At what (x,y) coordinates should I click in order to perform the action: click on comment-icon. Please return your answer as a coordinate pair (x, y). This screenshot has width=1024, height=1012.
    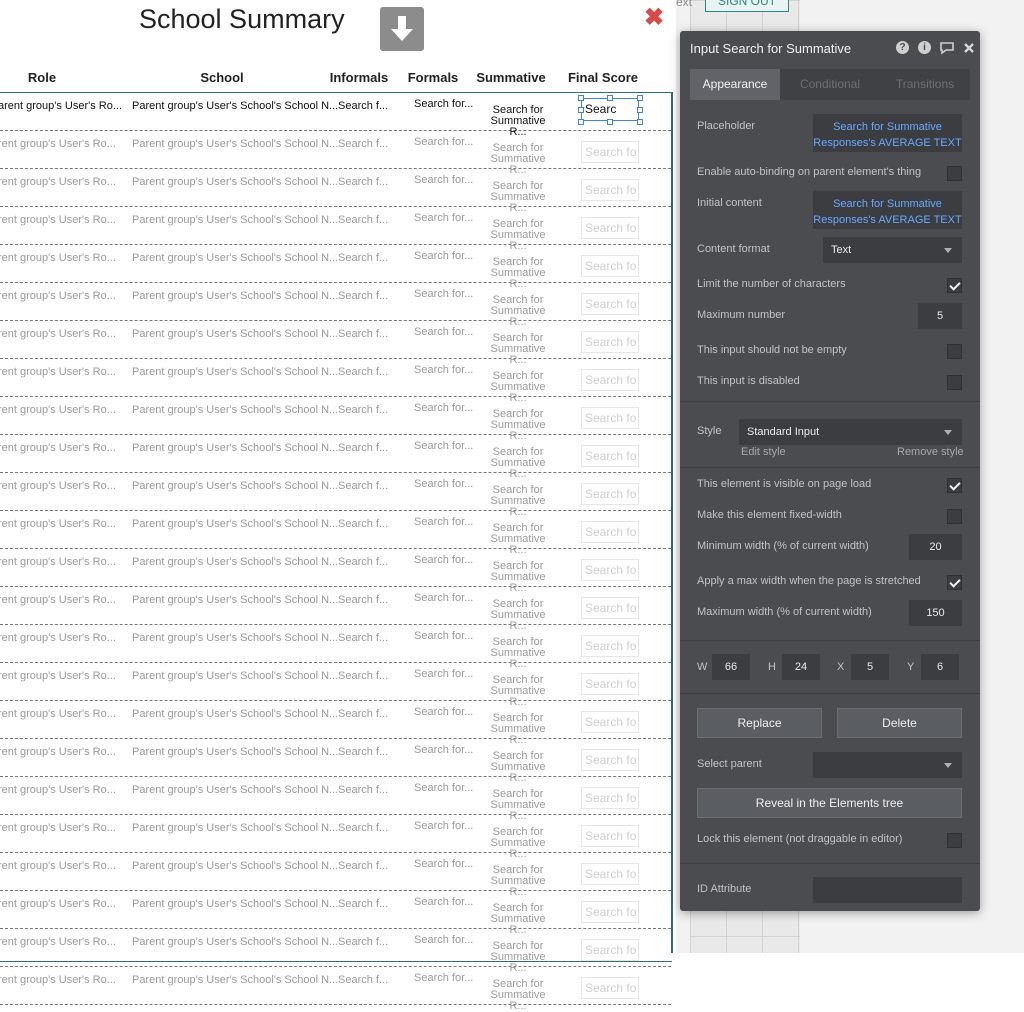
    Looking at the image, I should click on (947, 48).